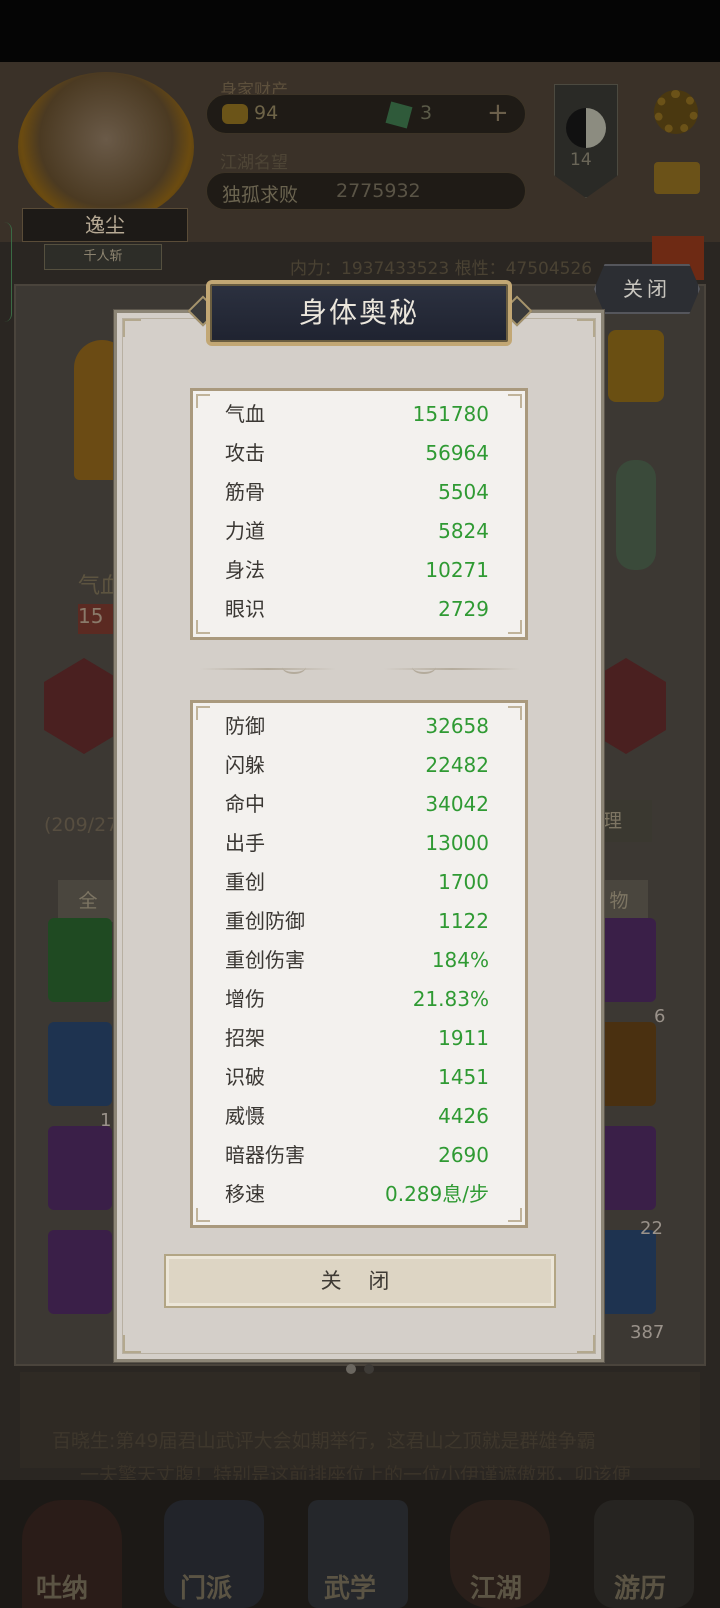  I want to click on page-dot-active, so click(351, 1369).